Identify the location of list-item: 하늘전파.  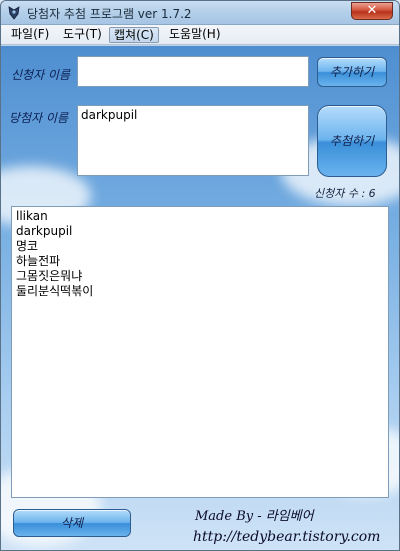
(200, 261).